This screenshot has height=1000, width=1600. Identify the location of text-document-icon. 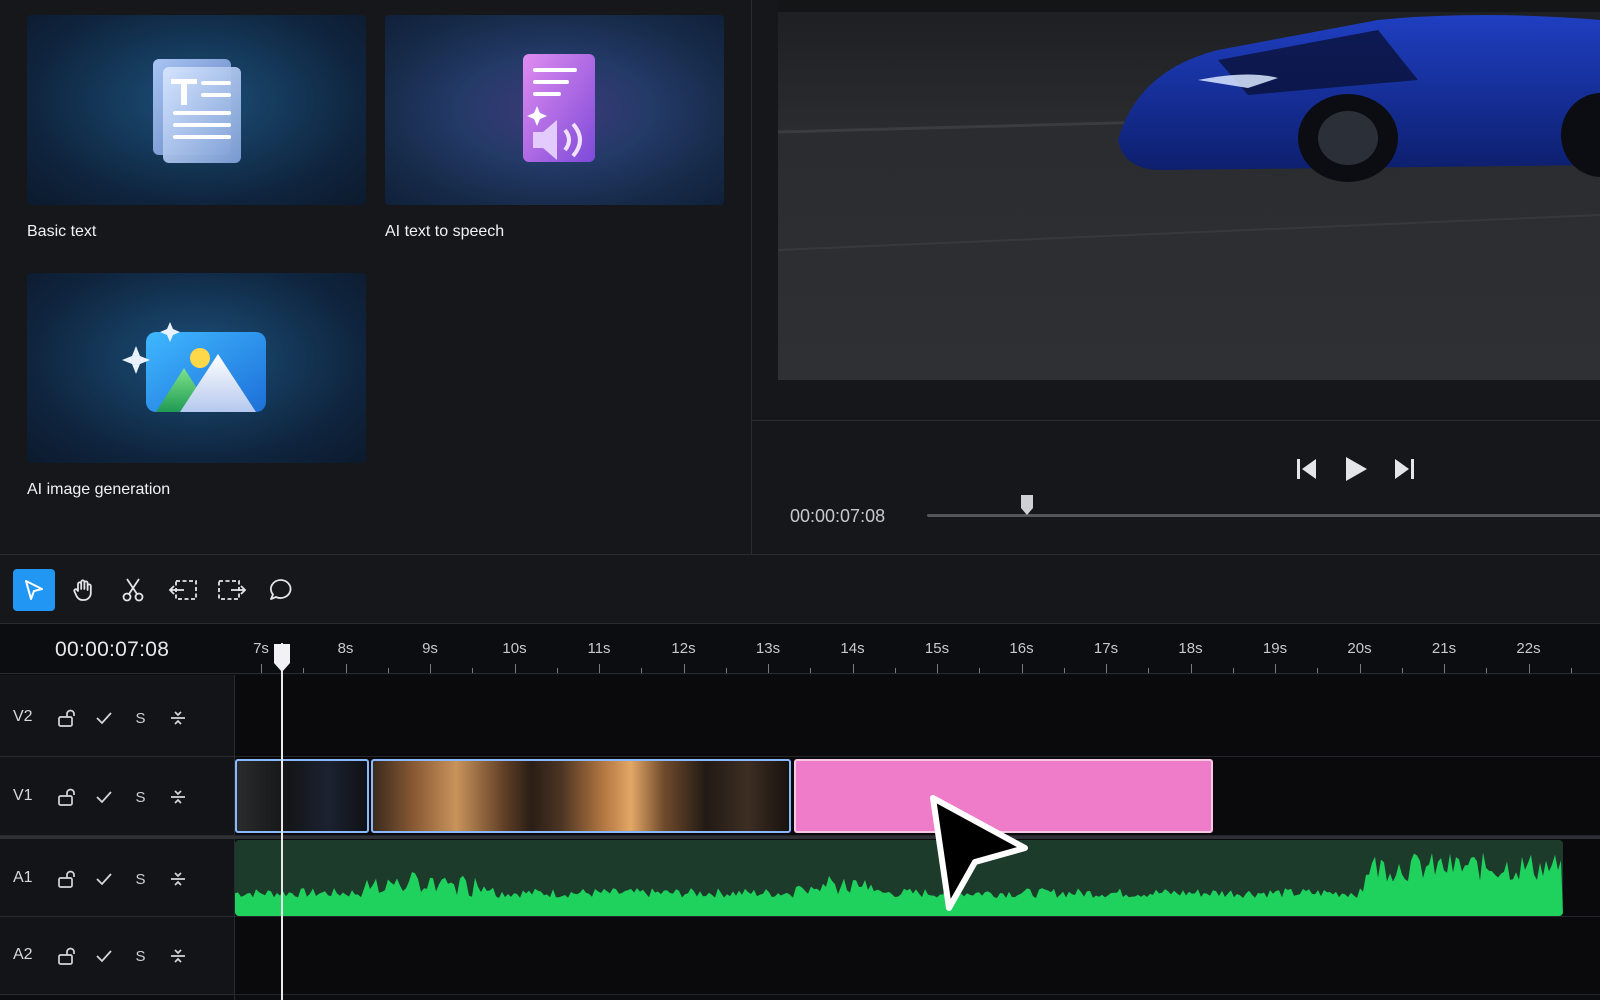
(196, 111).